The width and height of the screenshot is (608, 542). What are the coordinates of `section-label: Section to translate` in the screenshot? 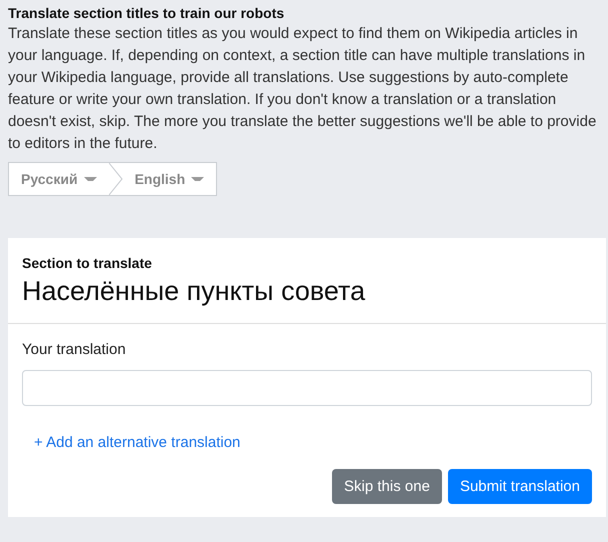 It's located at (87, 263).